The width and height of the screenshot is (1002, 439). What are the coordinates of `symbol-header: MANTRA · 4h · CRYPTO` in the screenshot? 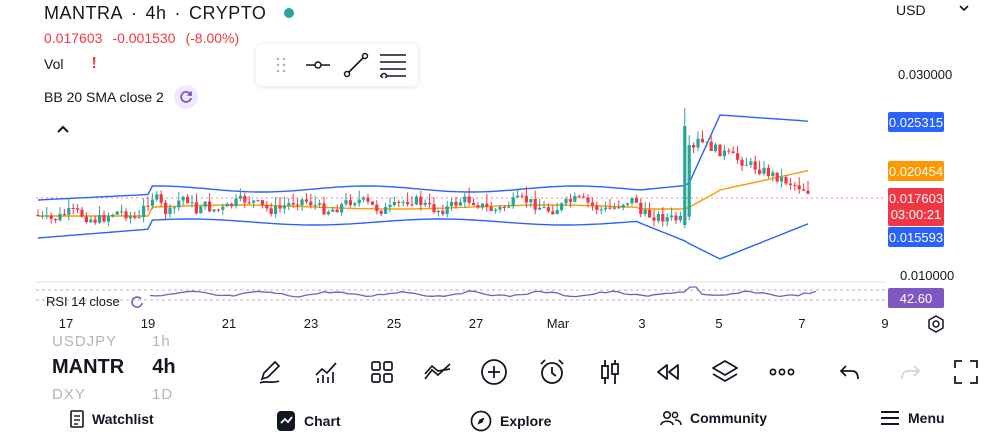 It's located at (169, 13).